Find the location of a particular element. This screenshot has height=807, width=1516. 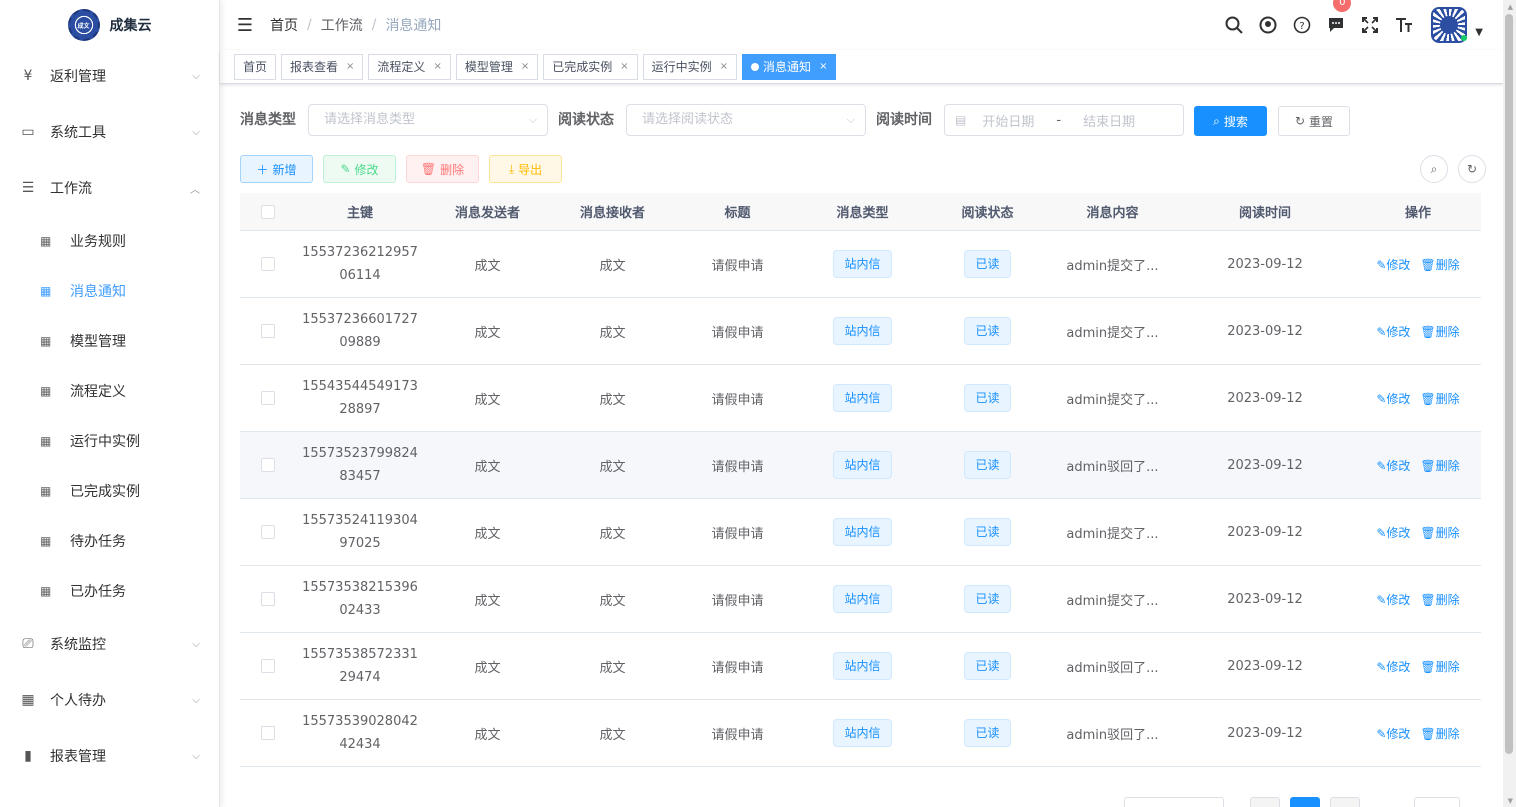

scrollbar-thumb is located at coordinates (1509, 384).